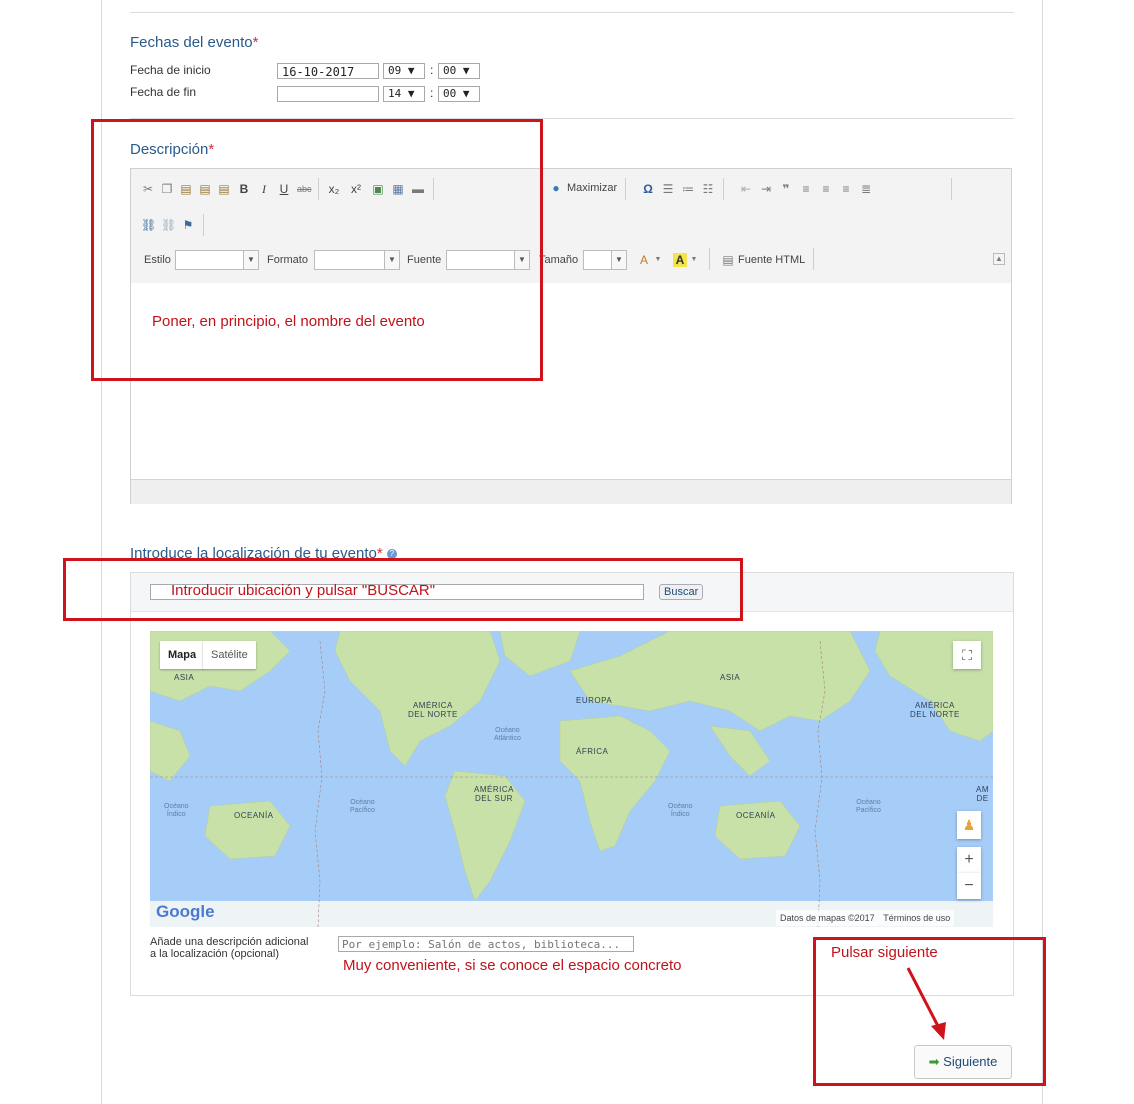  Describe the element at coordinates (929, 1011) in the screenshot. I see `next-annotation-box` at that location.